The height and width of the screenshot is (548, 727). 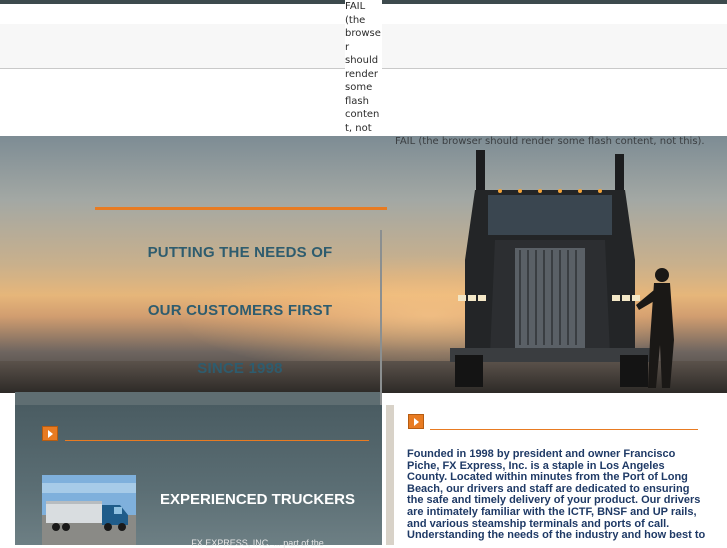 What do you see at coordinates (390, 475) in the screenshot?
I see `panel-separator` at bounding box center [390, 475].